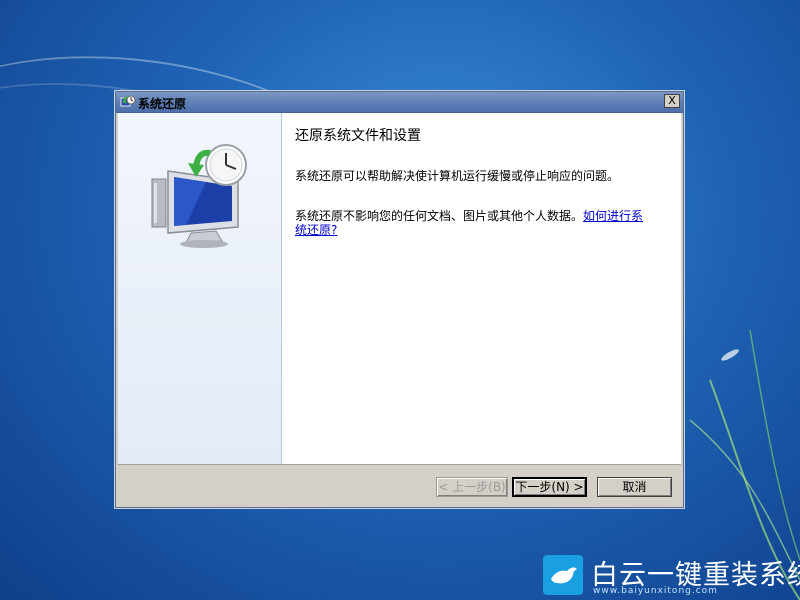  Describe the element at coordinates (128, 101) in the screenshot. I see `system-restore-icon` at that location.